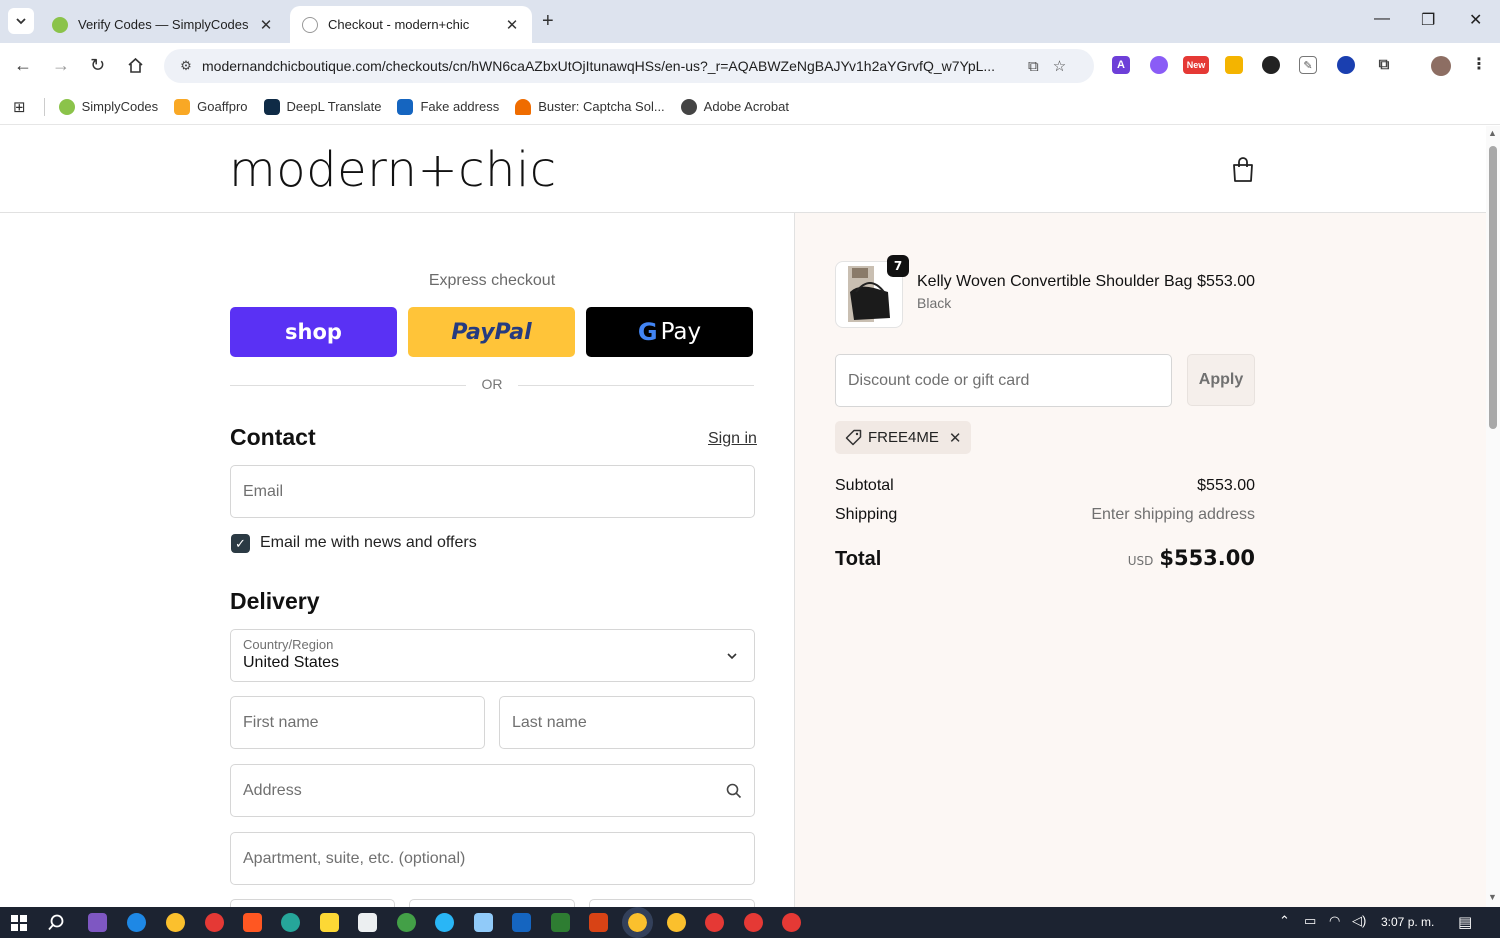 The height and width of the screenshot is (938, 1500). What do you see at coordinates (23, 65) in the screenshot?
I see `back-icon: ←` at bounding box center [23, 65].